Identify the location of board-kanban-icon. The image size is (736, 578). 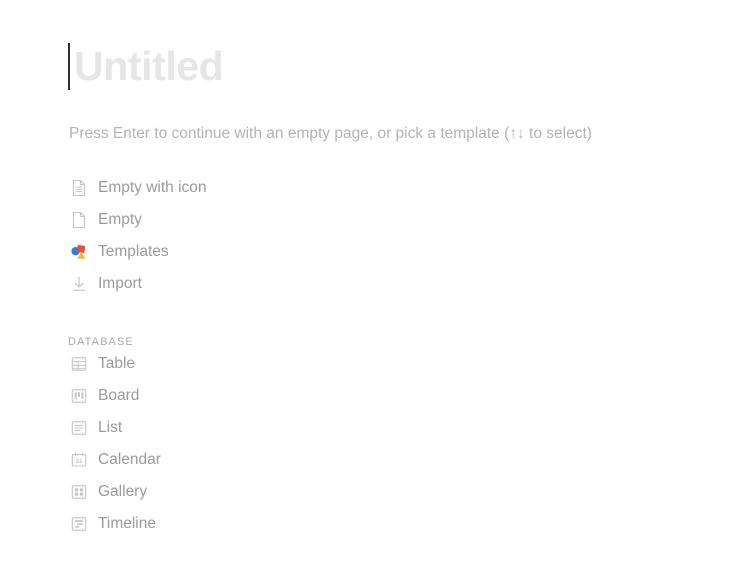
(79, 396).